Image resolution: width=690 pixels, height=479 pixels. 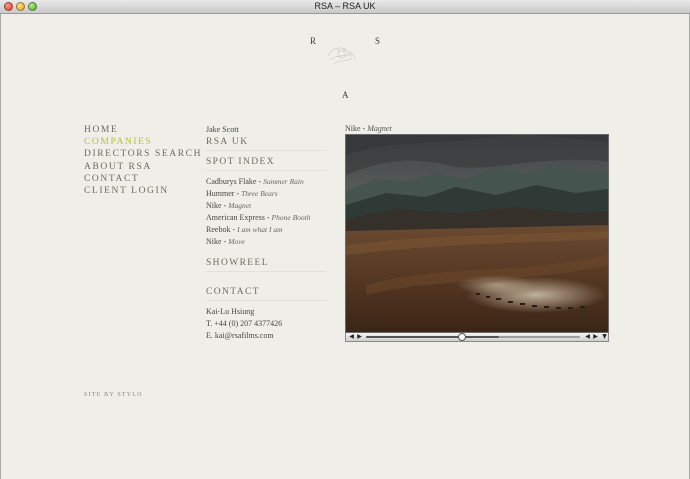 What do you see at coordinates (143, 191) in the screenshot?
I see `nav-item-client-login: CLIENT LOGIN` at bounding box center [143, 191].